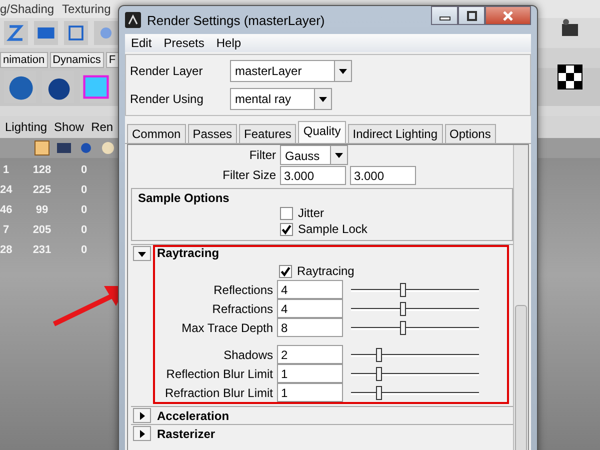  I want to click on table-cell: 24, so click(6, 190).